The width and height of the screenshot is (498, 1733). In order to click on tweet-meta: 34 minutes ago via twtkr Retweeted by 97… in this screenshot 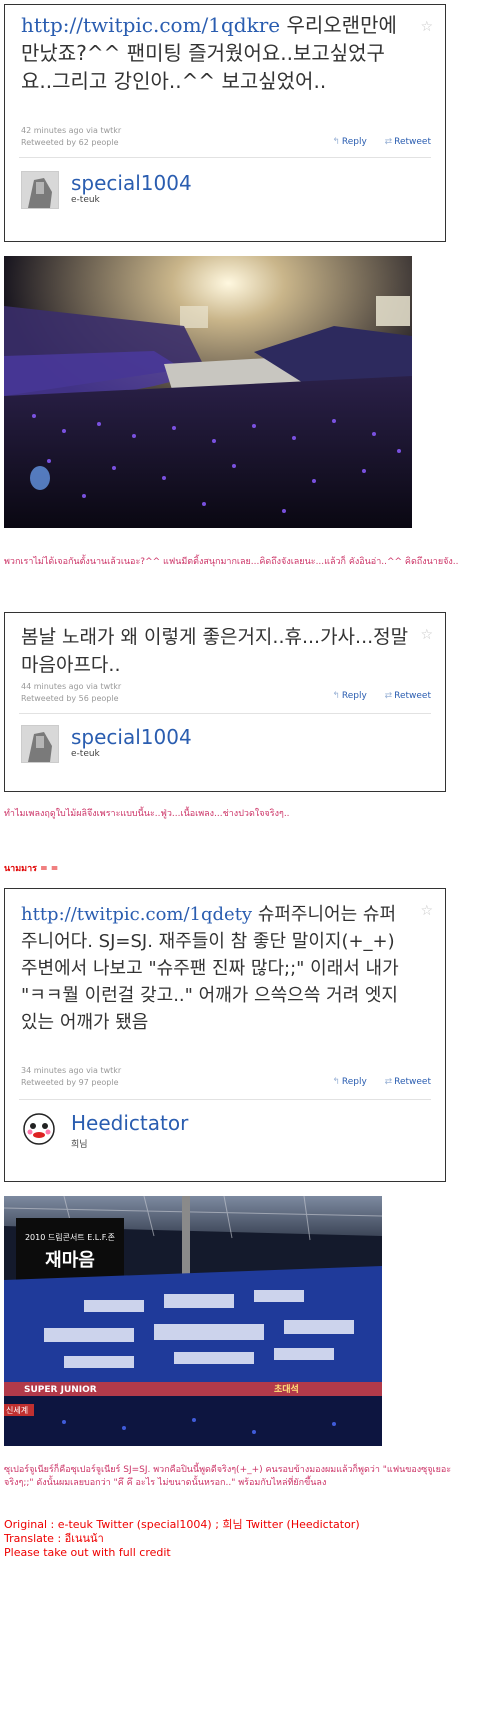, I will do `click(71, 1077)`.